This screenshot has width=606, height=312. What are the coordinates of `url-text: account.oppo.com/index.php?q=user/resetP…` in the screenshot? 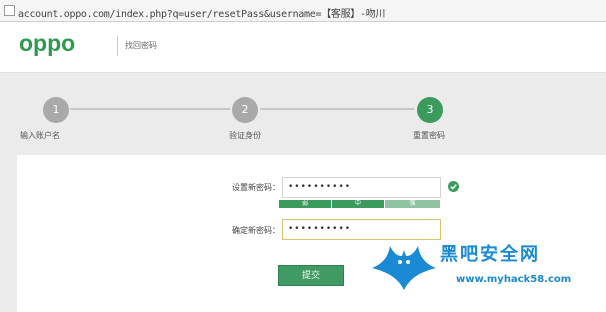 It's located at (201, 12).